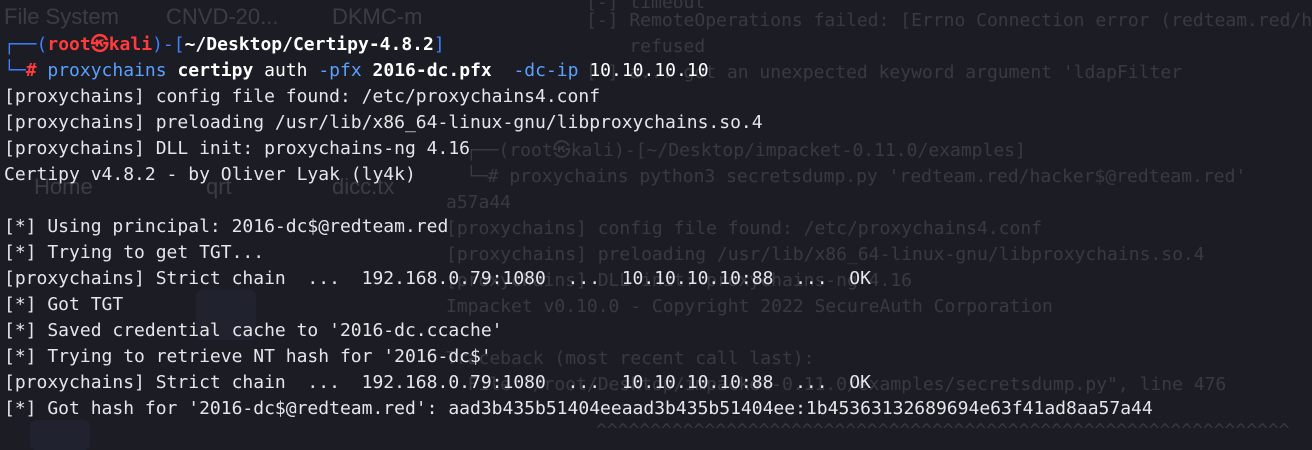  Describe the element at coordinates (649, 70) in the screenshot. I see `command-dc-ip: 10.10.10.10` at that location.